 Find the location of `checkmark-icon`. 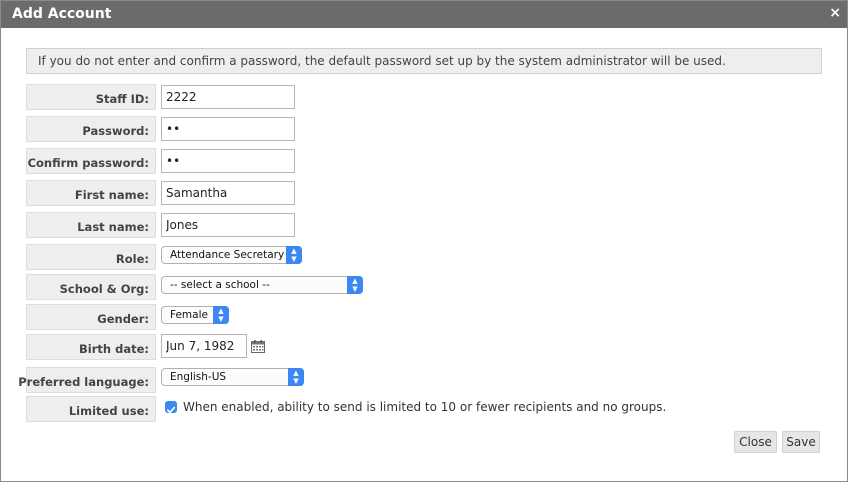

checkmark-icon is located at coordinates (171, 410).